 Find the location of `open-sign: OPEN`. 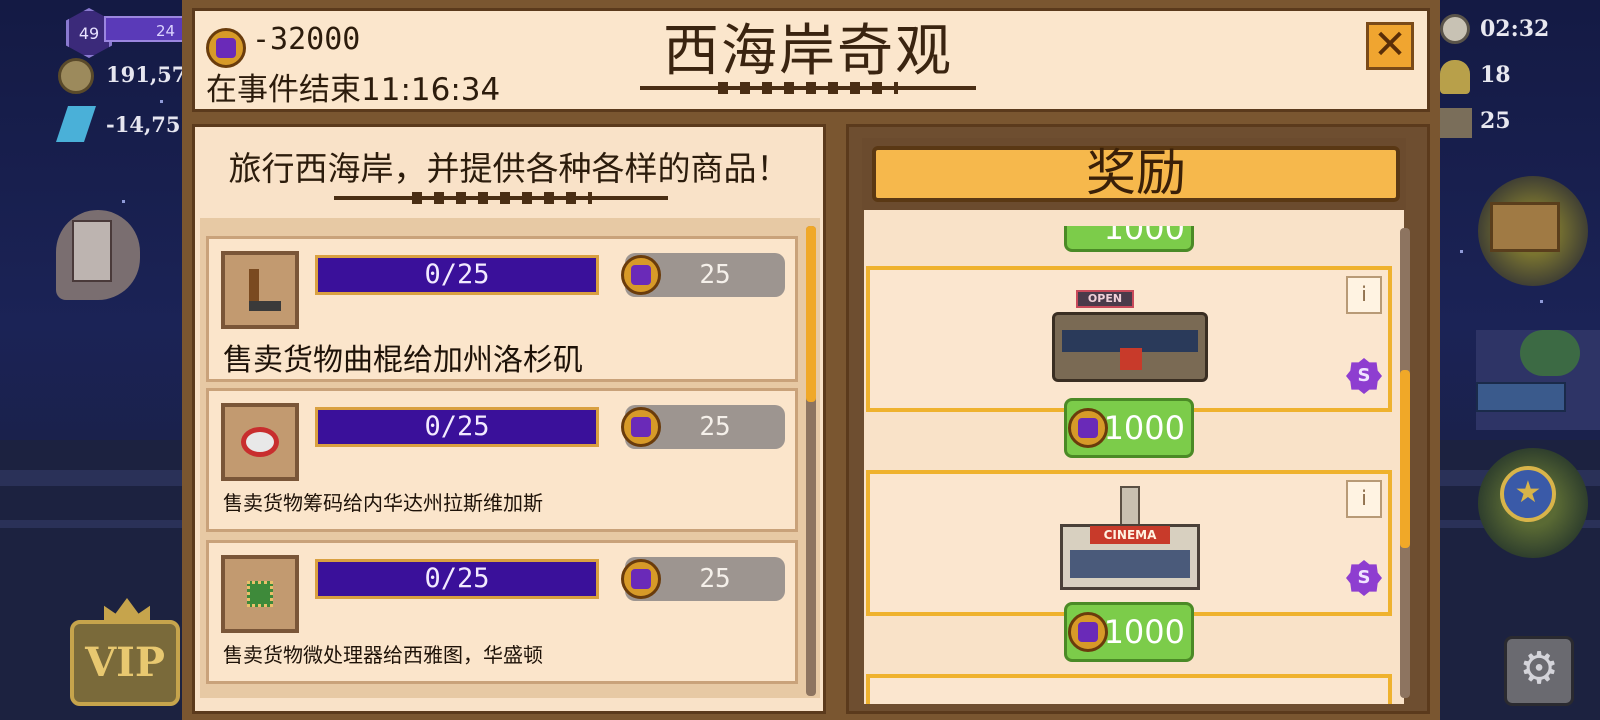

open-sign: OPEN is located at coordinates (1105, 299).